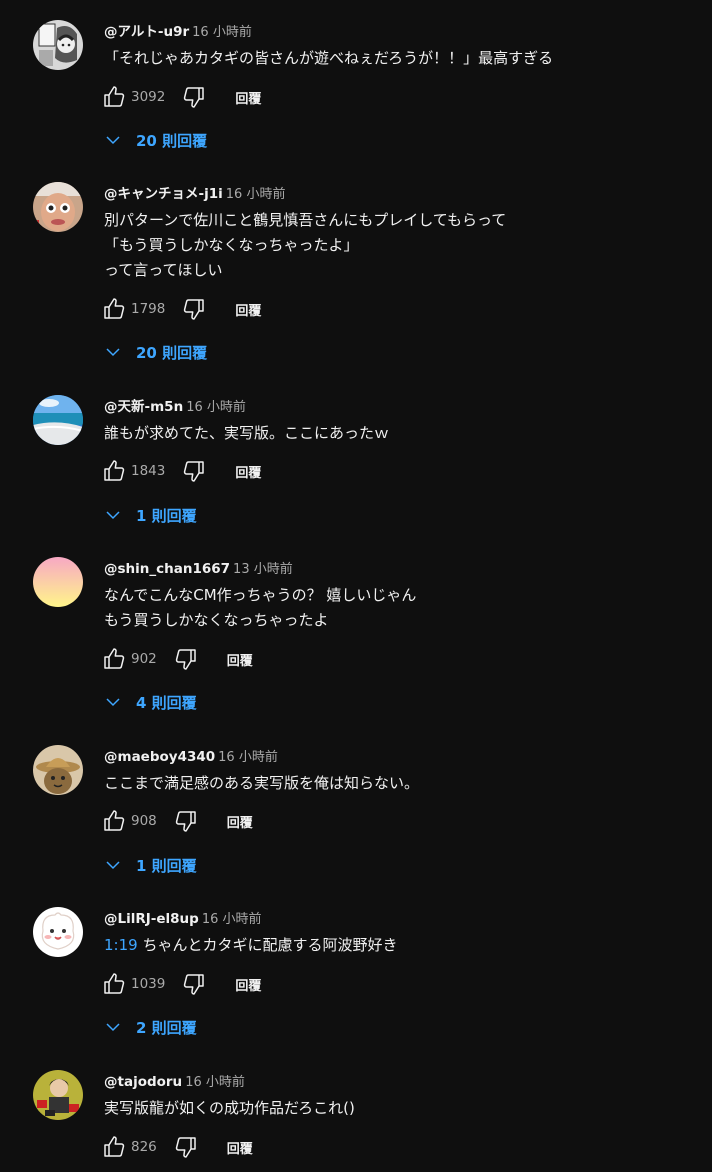 This screenshot has height=1172, width=712. I want to click on like-count: 826, so click(144, 1147).